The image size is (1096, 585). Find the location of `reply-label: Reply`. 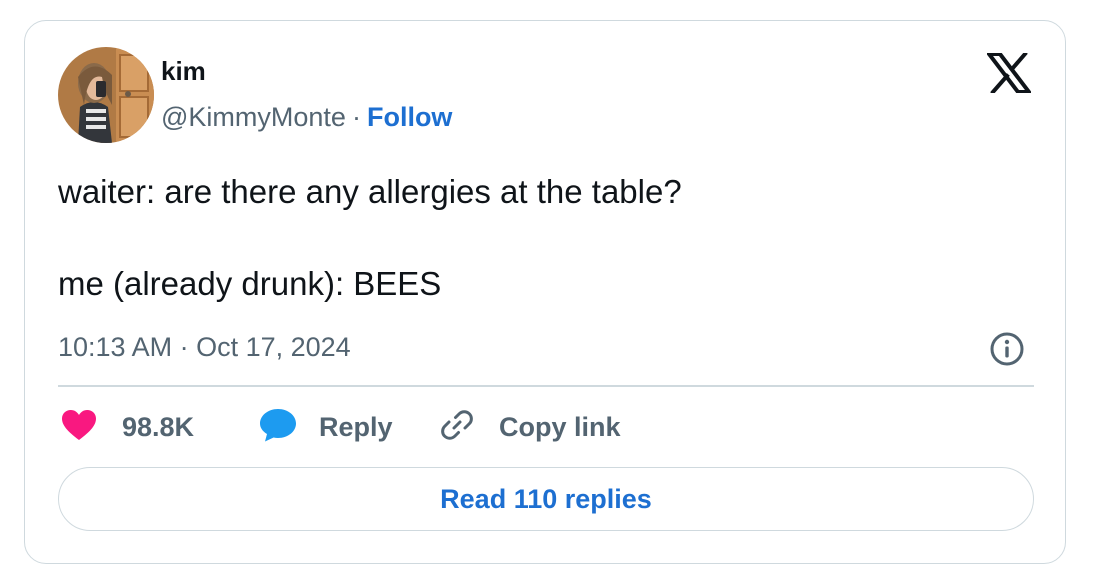

reply-label: Reply is located at coordinates (356, 427).